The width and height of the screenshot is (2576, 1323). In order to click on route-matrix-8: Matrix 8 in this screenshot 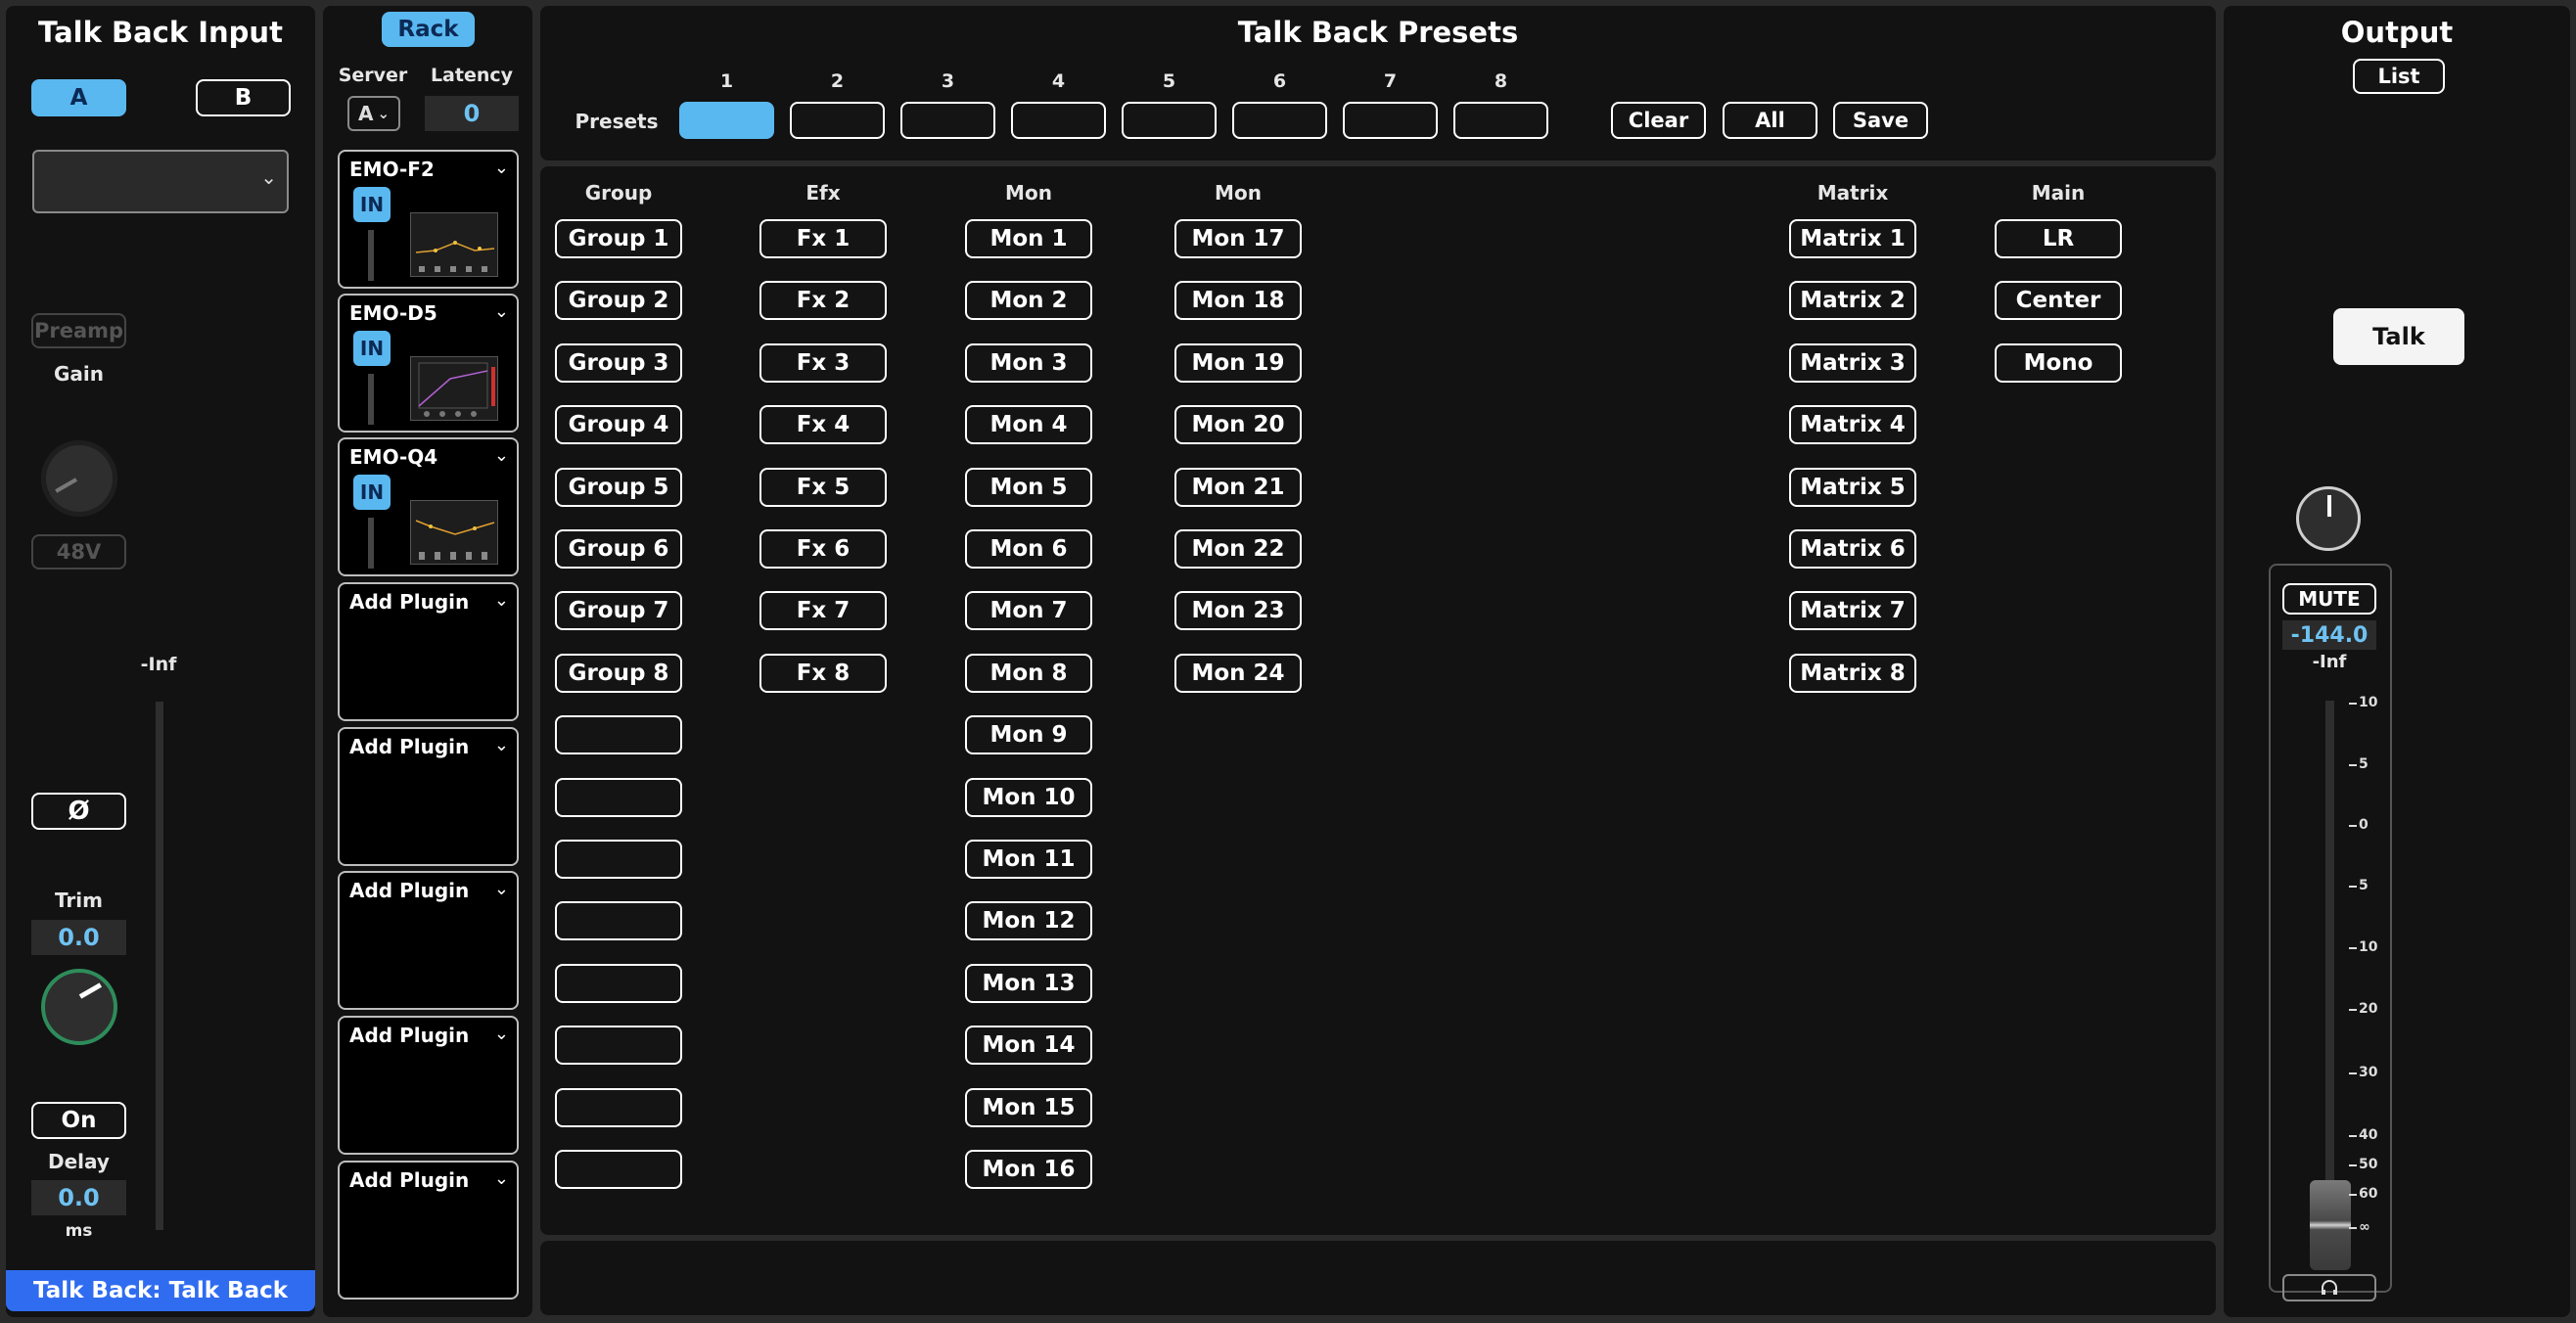, I will do `click(1853, 673)`.